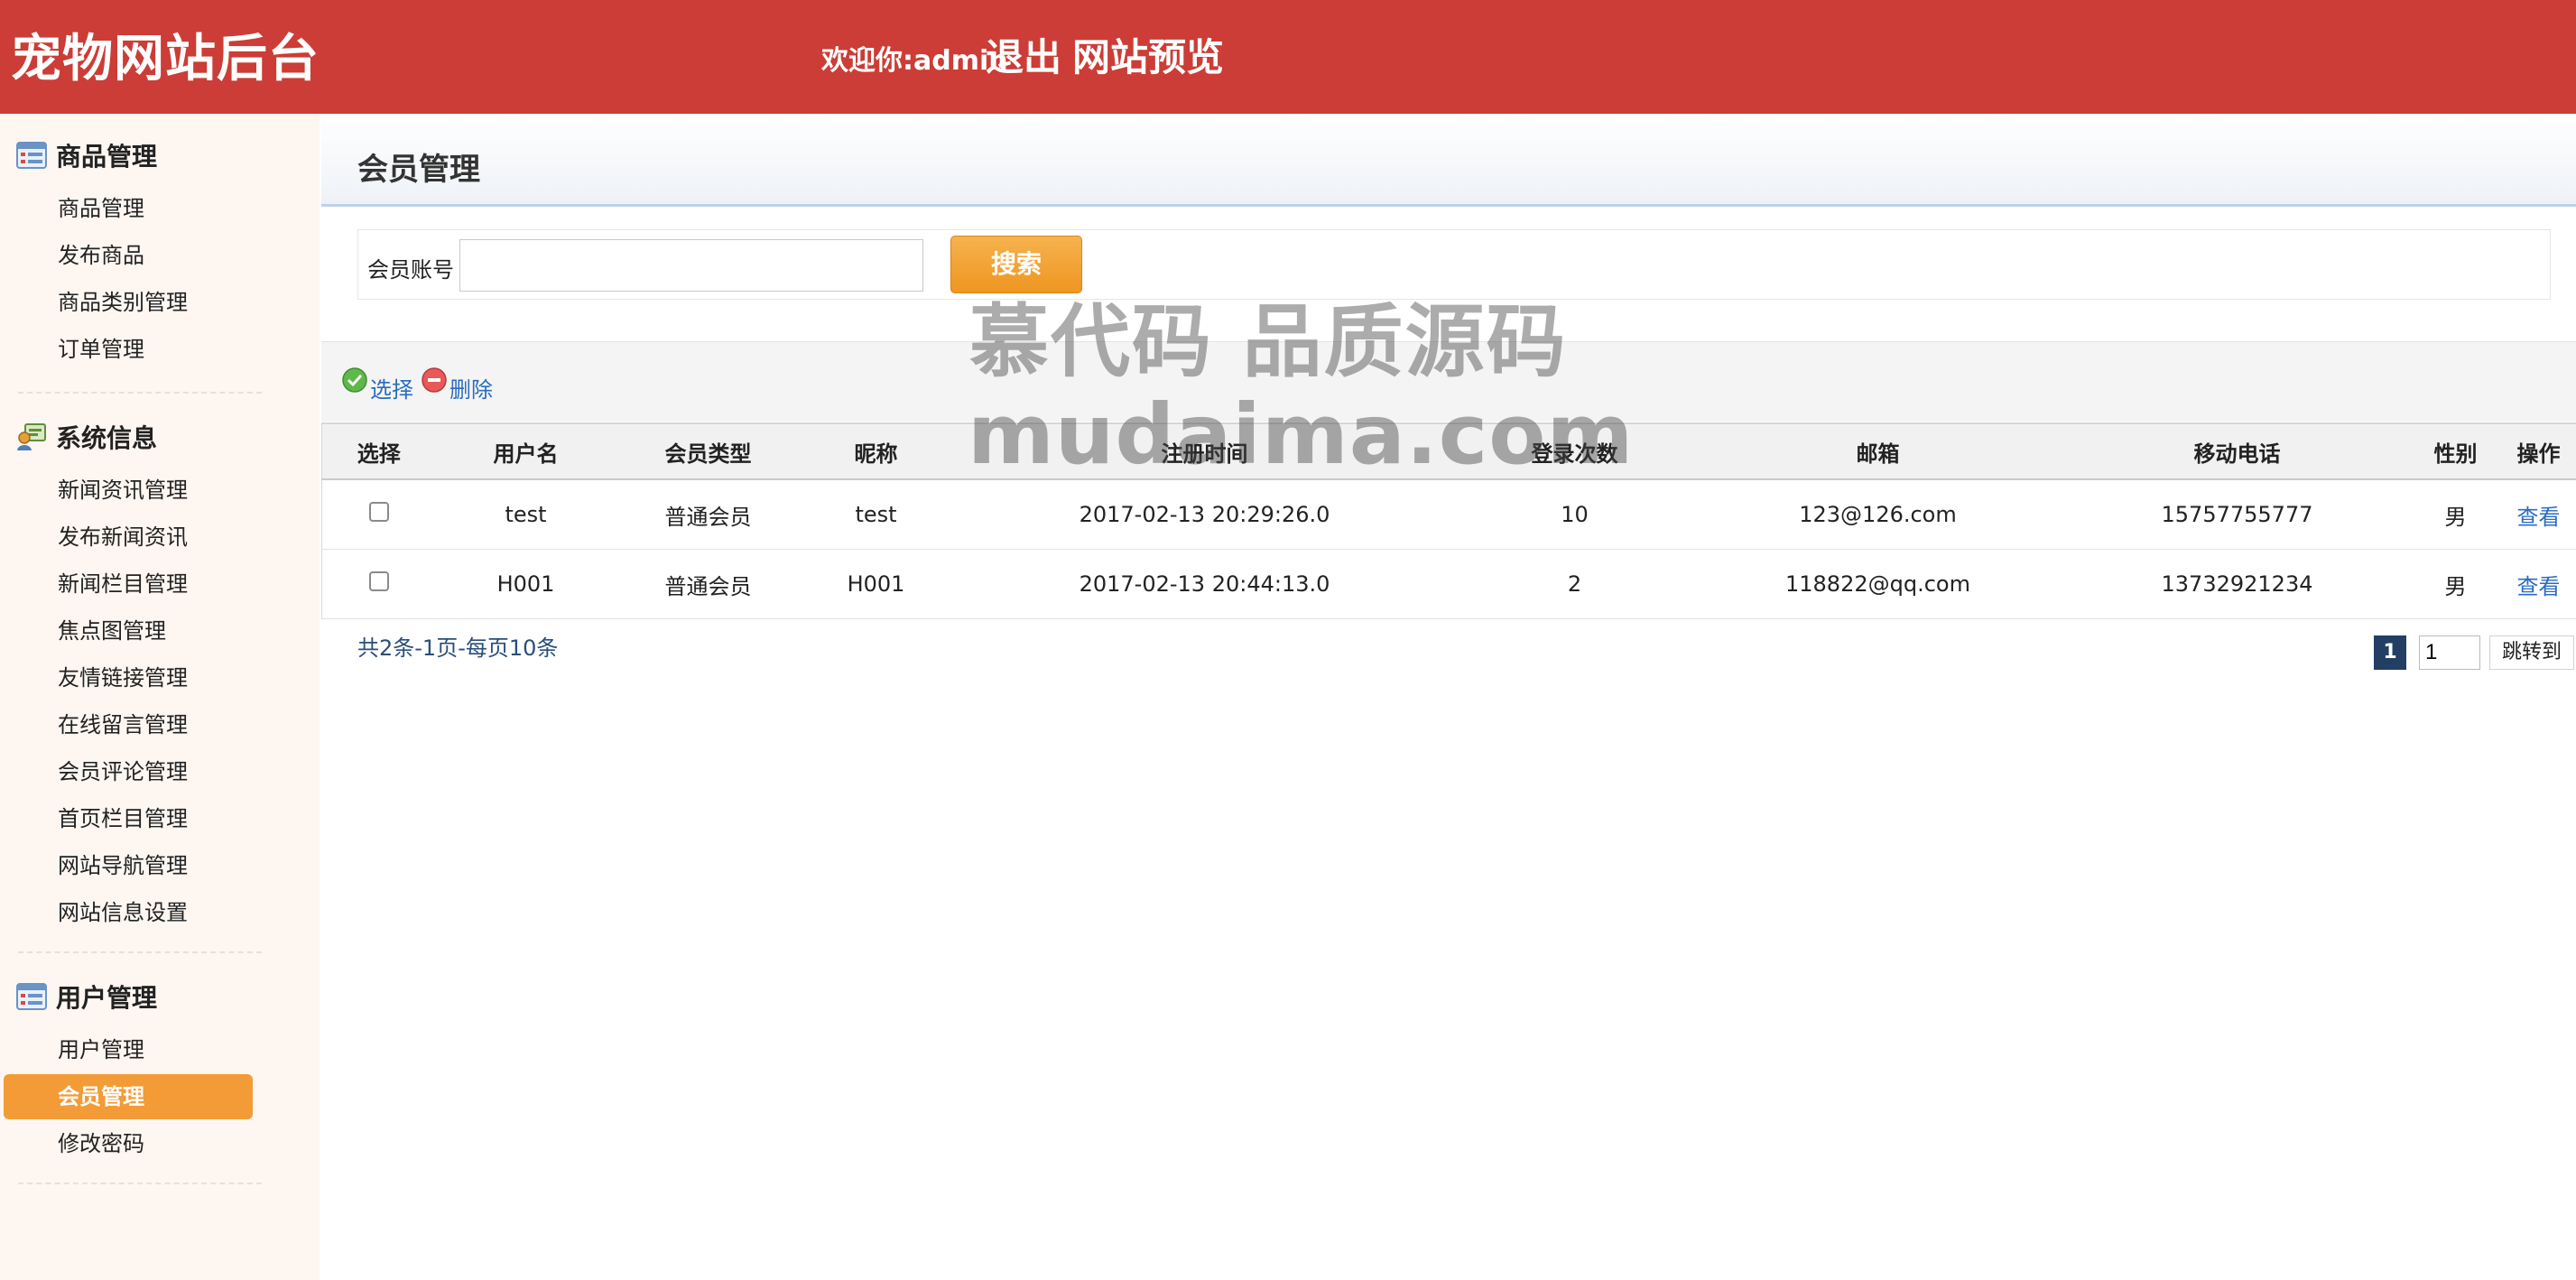 This screenshot has width=2576, height=1280. What do you see at coordinates (2449, 653) in the screenshot?
I see `page-jump-input` at bounding box center [2449, 653].